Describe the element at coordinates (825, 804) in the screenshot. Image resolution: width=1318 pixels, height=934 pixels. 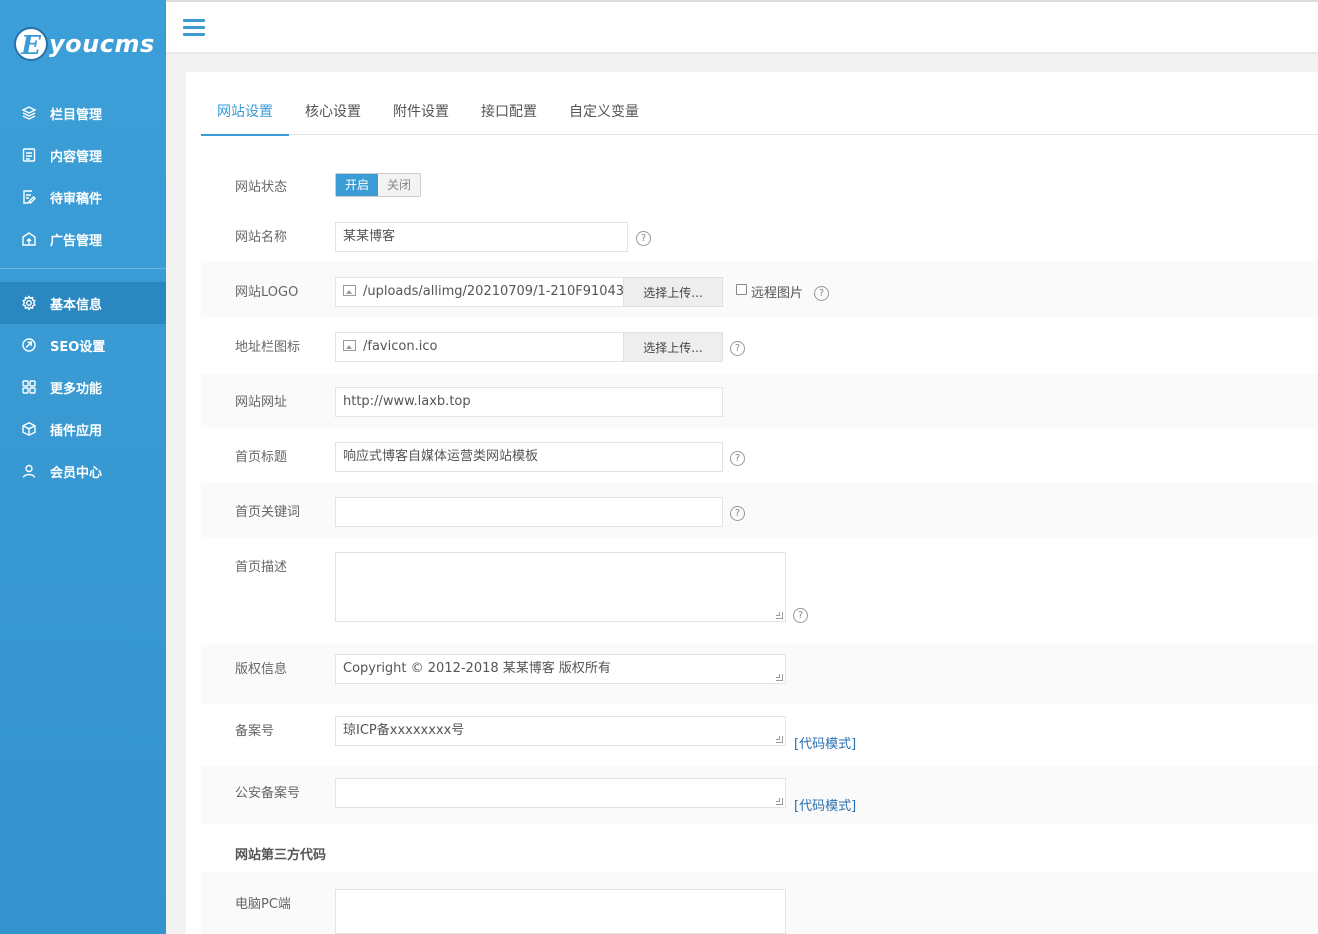
I see `police-code-mode-link: [代码模式]` at that location.